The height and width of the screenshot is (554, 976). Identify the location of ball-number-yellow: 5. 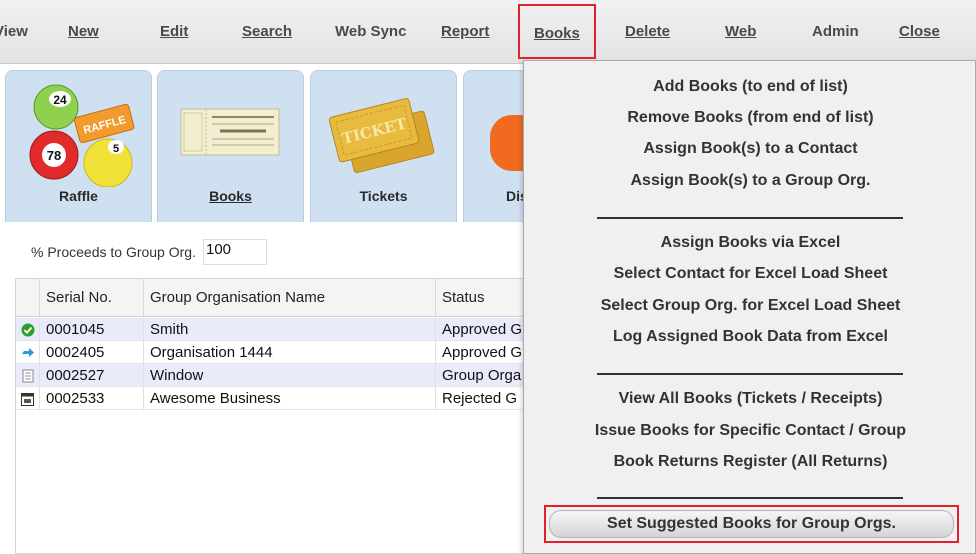
(116, 149).